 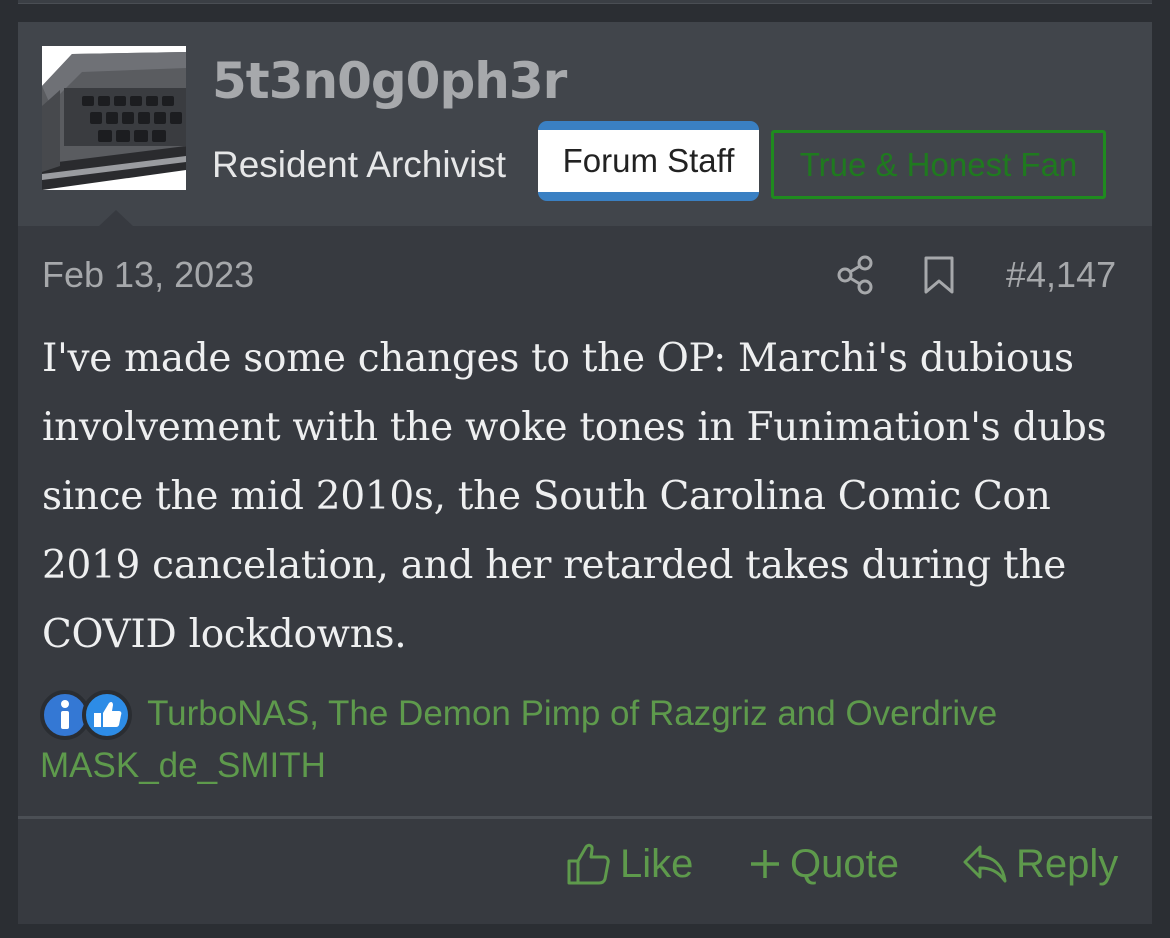 I want to click on bookmark-icon, so click(x=939, y=275).